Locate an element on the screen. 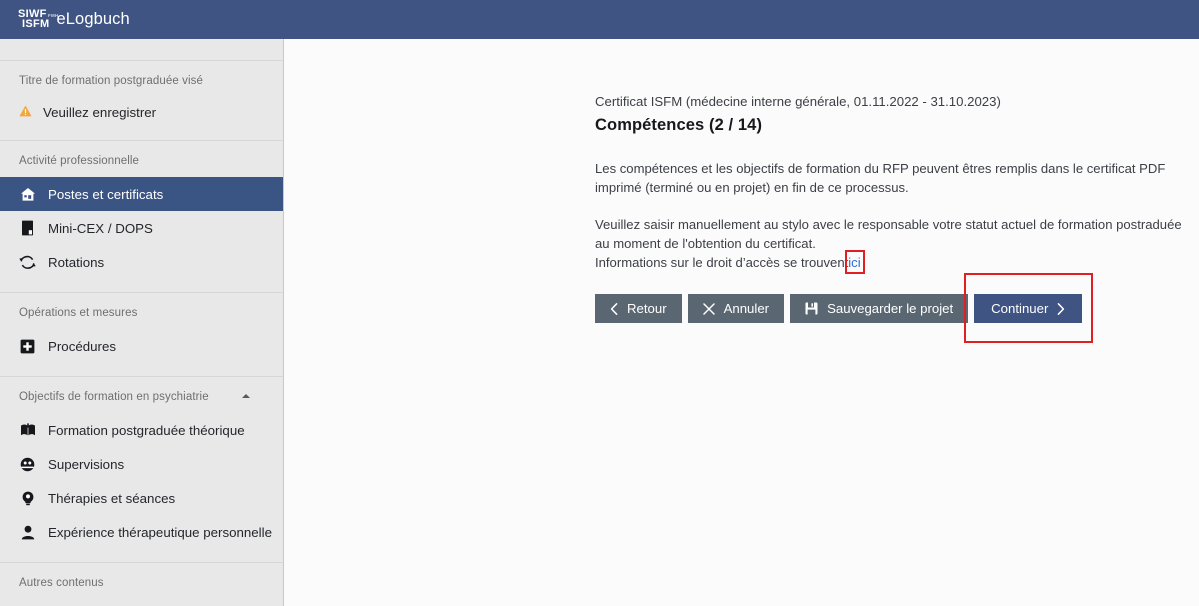 The image size is (1199, 606). plus-square-icon is located at coordinates (27, 346).